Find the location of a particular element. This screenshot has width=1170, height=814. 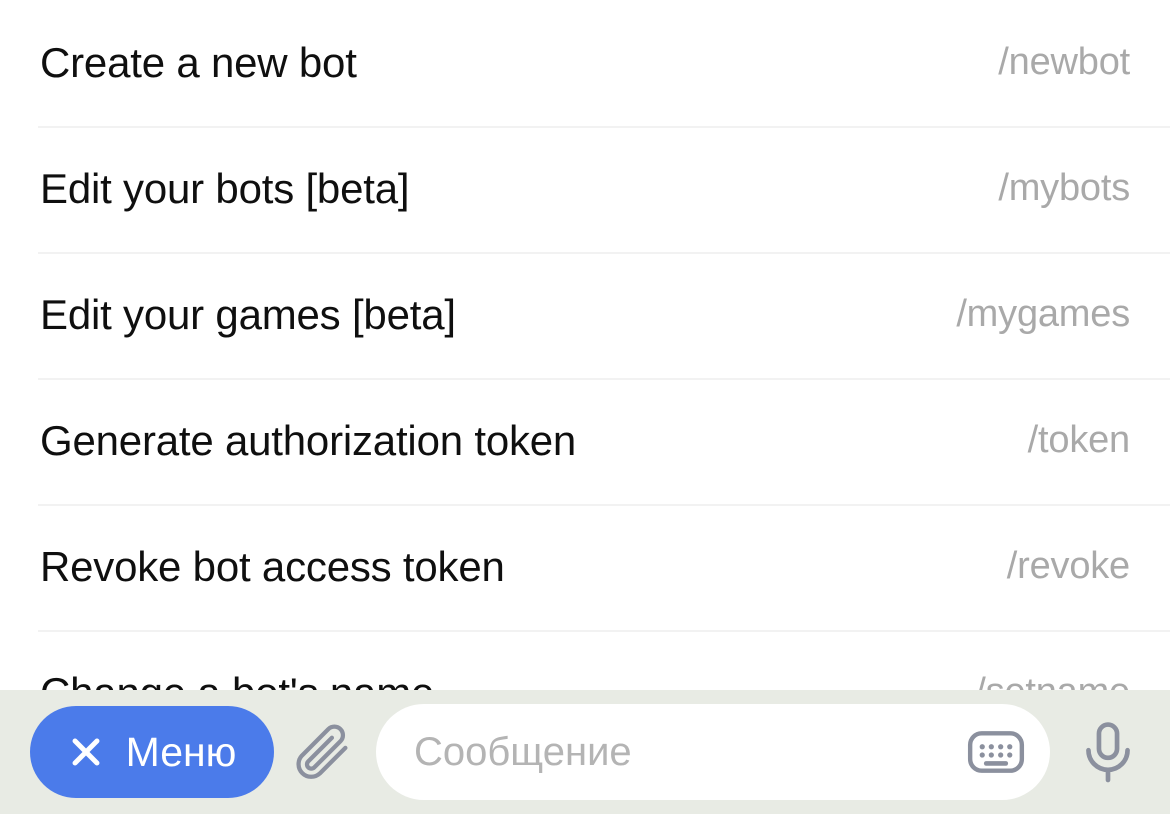

command-title: Edit your games [beta] is located at coordinates (248, 314).